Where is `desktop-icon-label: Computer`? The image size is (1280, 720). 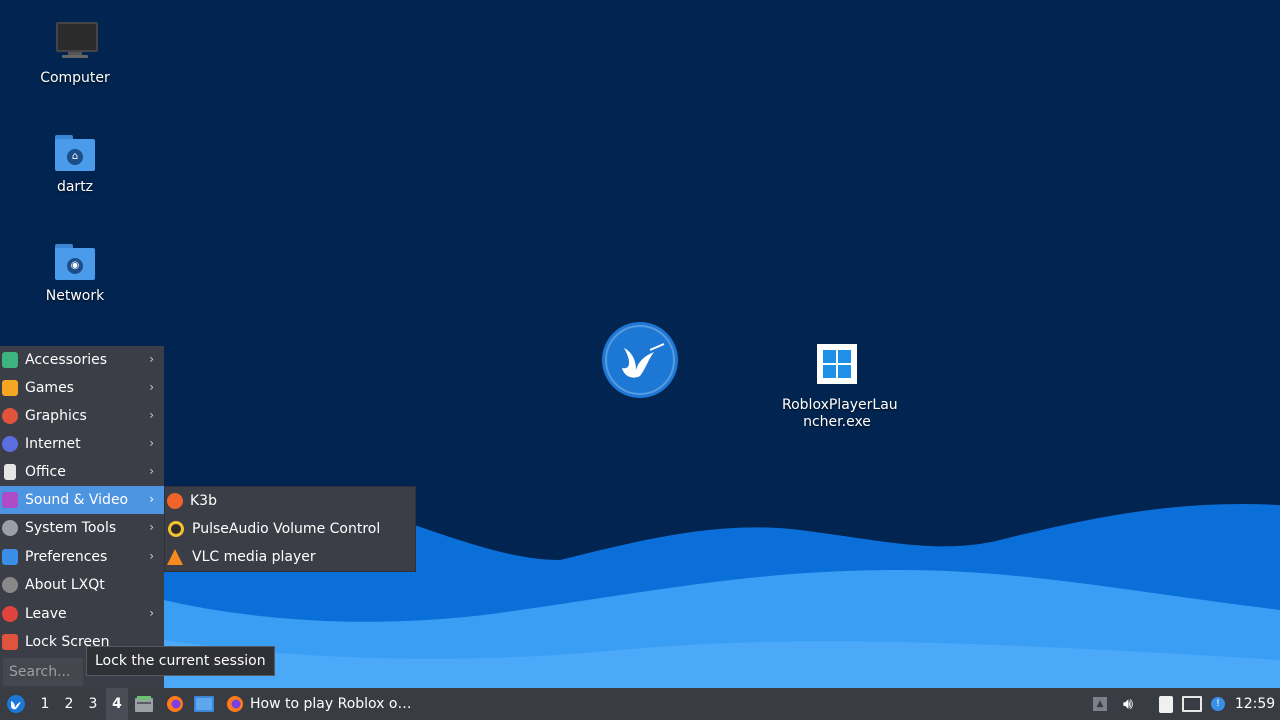 desktop-icon-label: Computer is located at coordinates (75, 78).